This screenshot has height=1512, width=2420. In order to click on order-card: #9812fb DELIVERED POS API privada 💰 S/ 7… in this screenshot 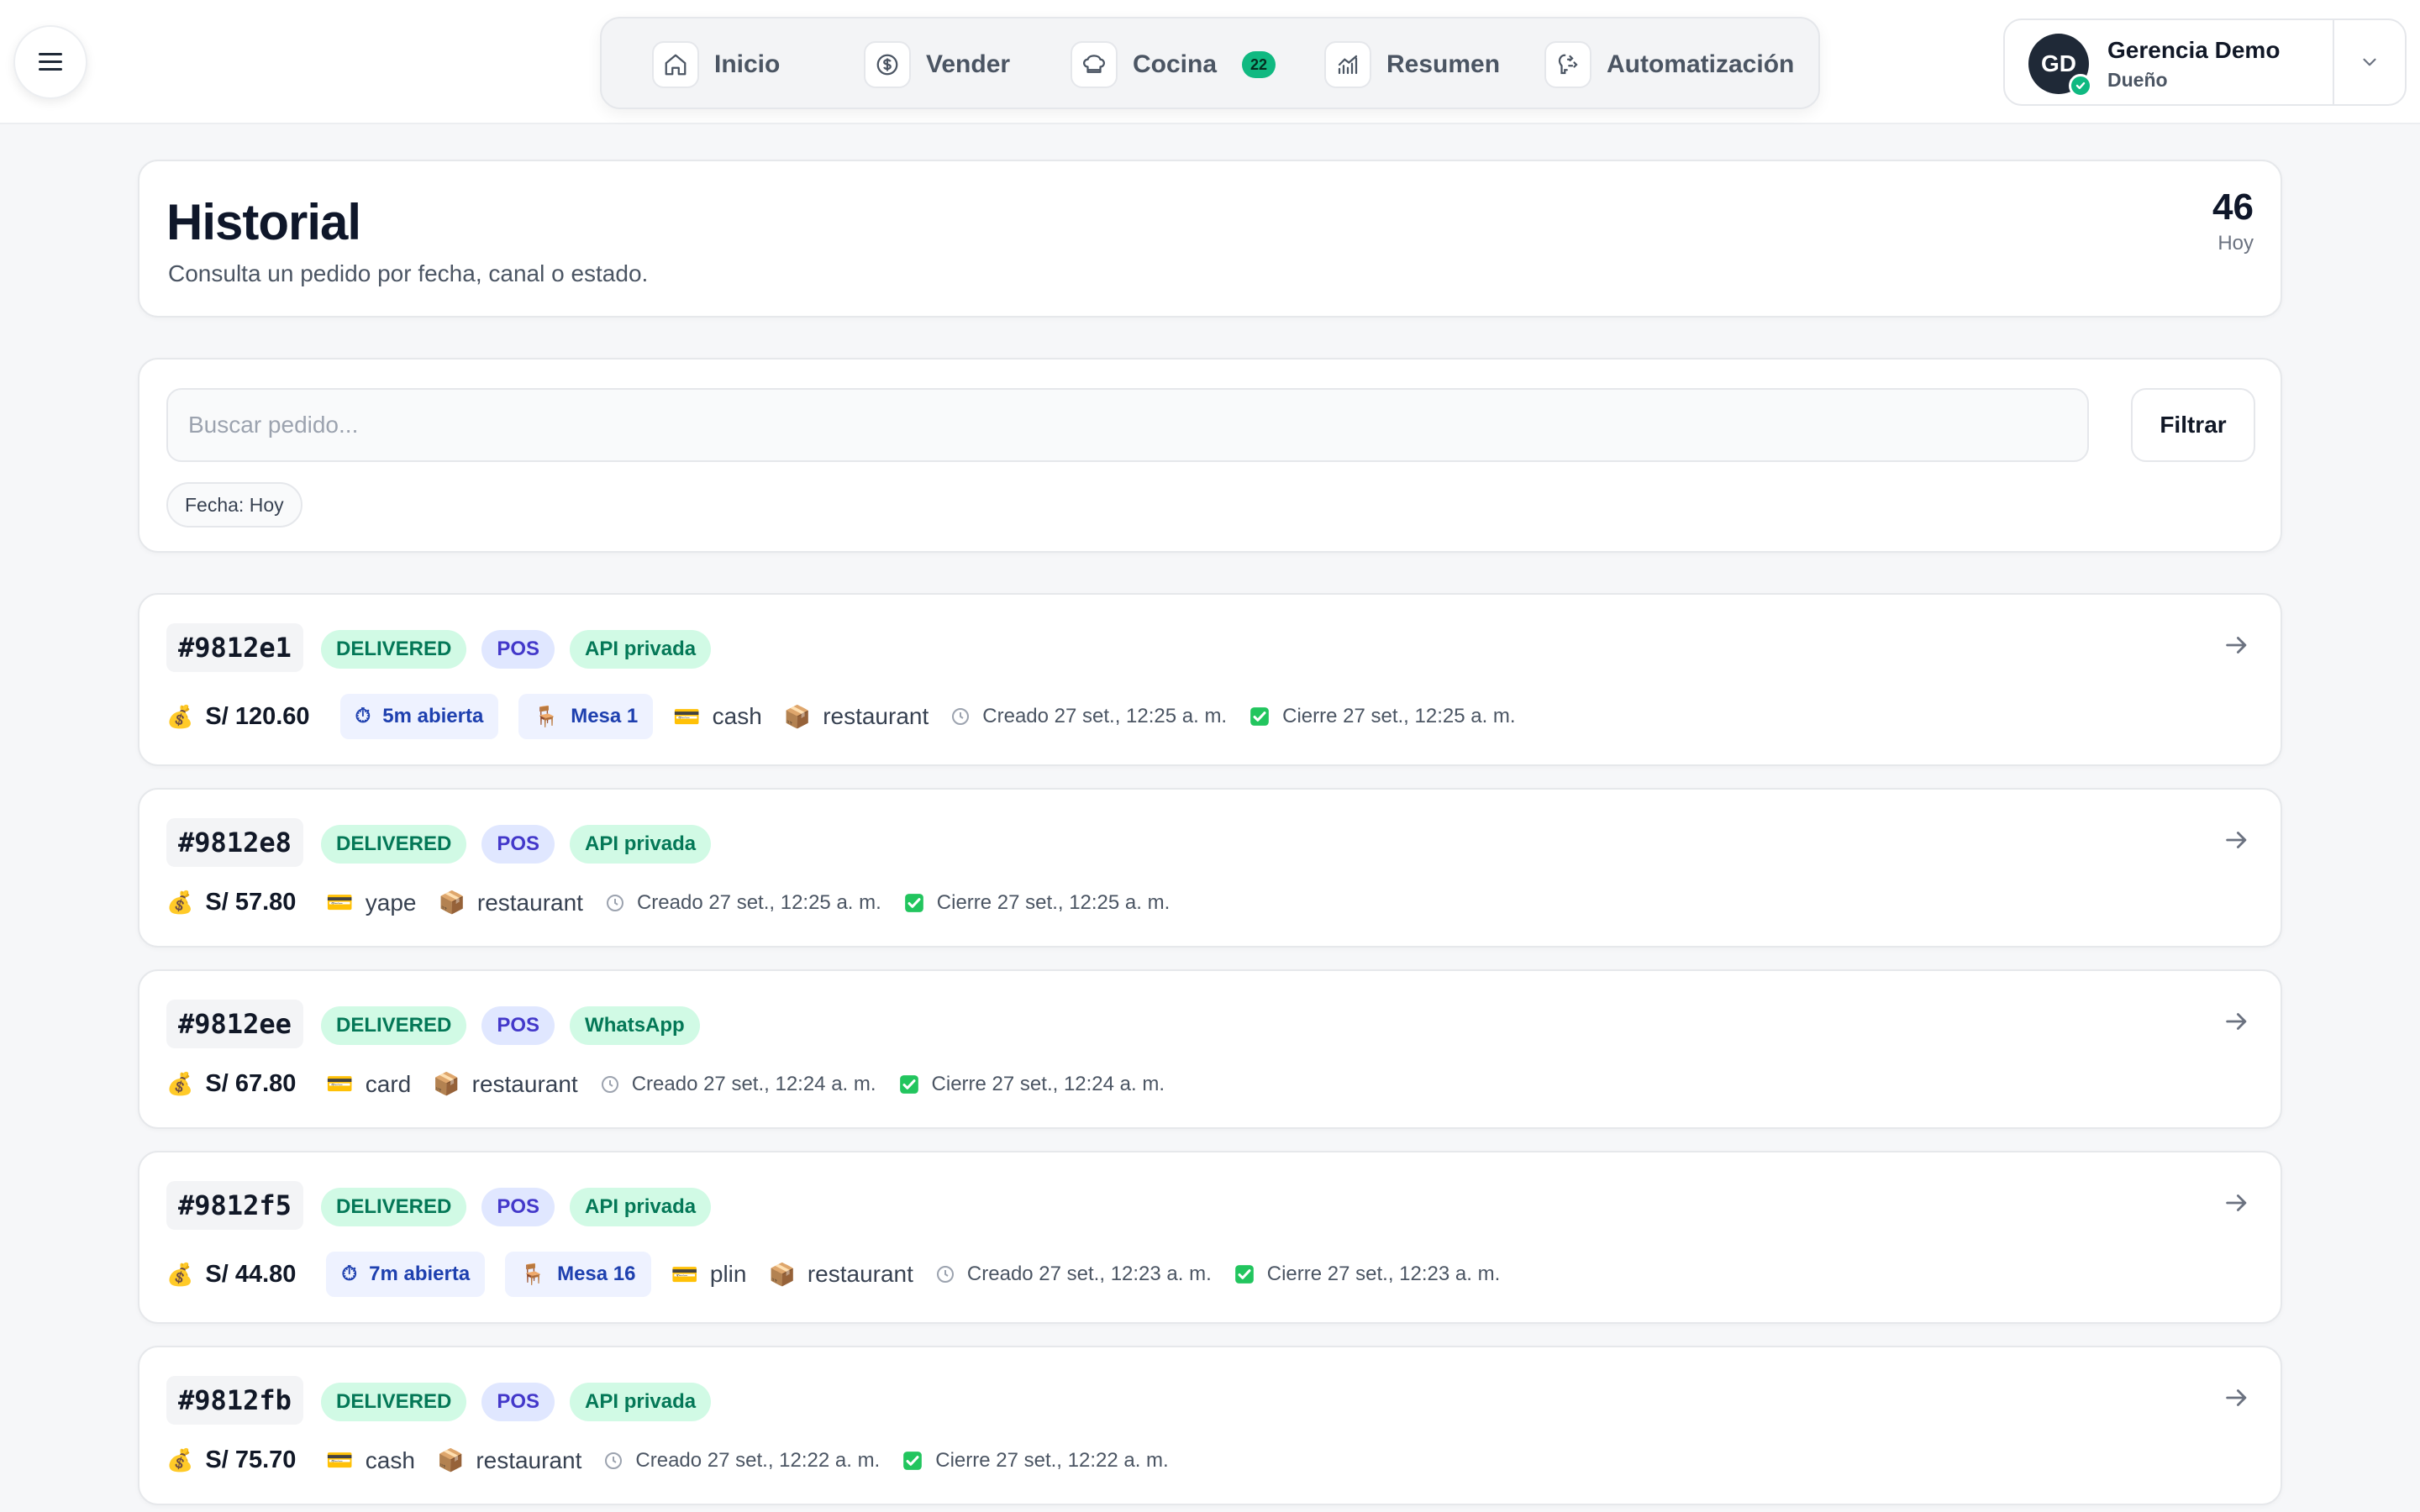, I will do `click(1210, 1425)`.